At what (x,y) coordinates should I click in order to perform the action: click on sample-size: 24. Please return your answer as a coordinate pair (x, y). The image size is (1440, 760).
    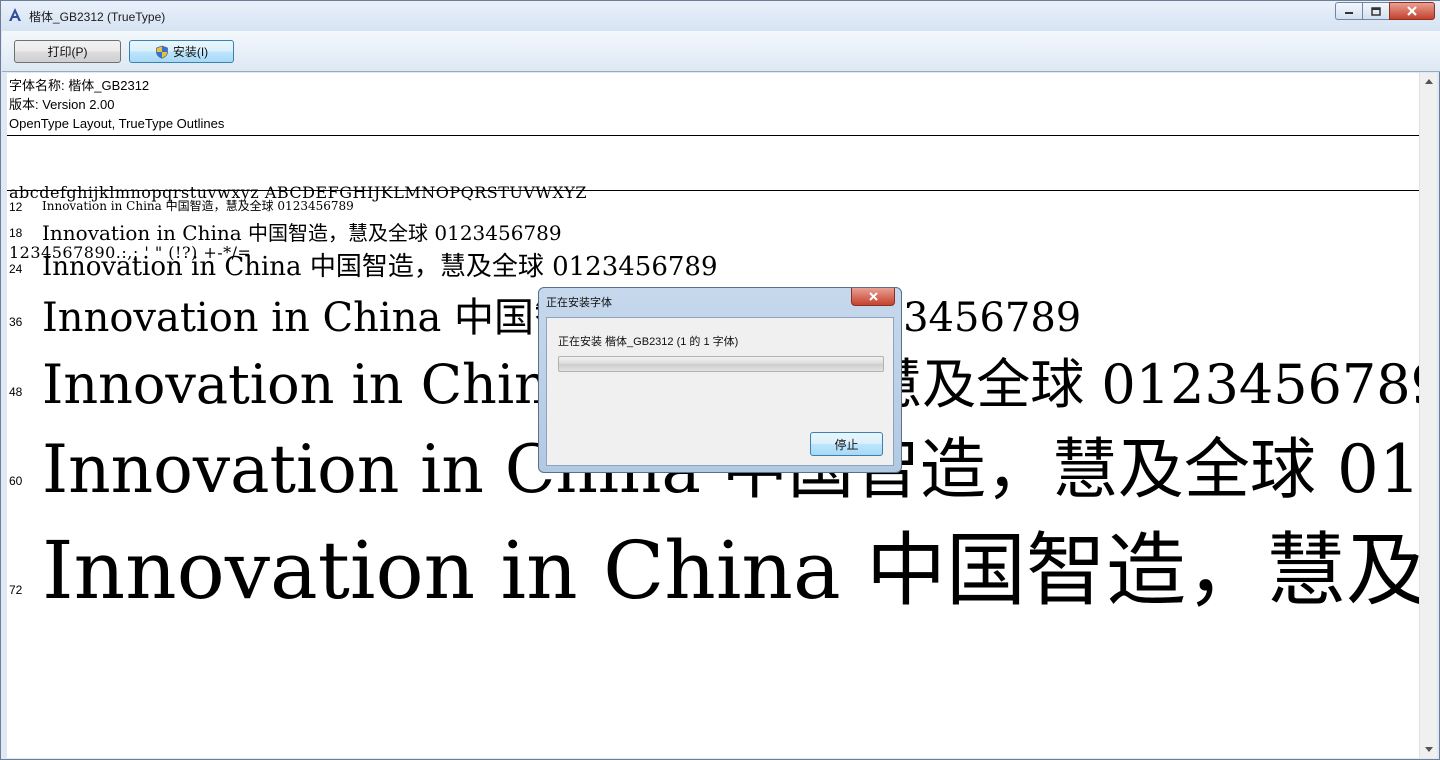
    Looking at the image, I should click on (16, 269).